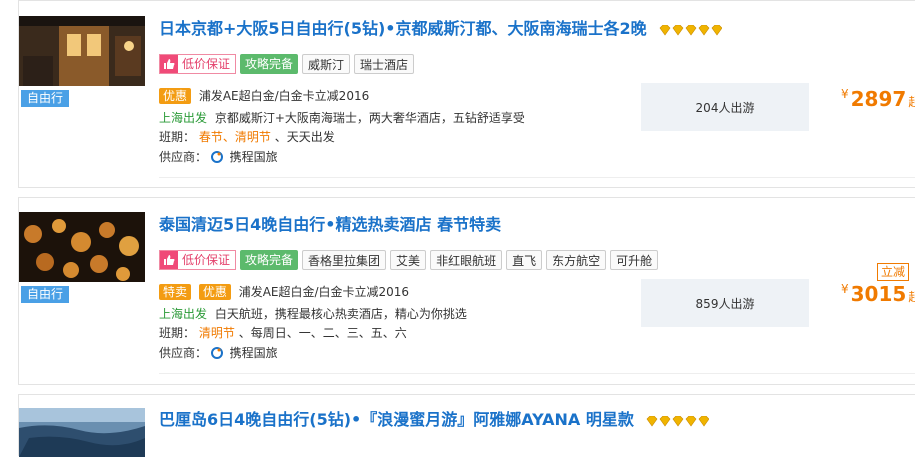 The image size is (915, 457). I want to click on sold-count: 204人出游, so click(725, 107).